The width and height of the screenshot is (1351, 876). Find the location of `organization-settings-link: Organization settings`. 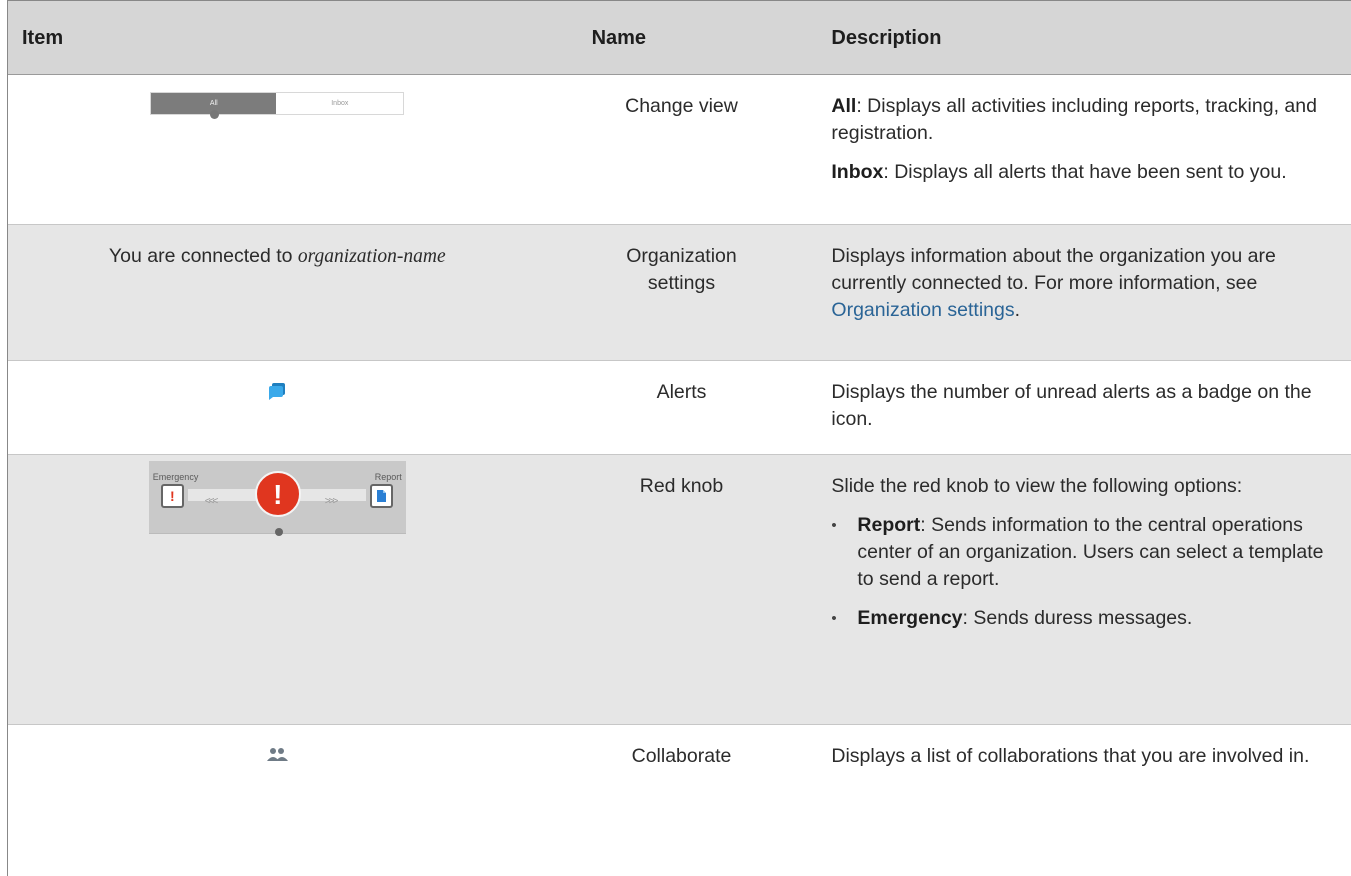

organization-settings-link: Organization settings is located at coordinates (922, 310).